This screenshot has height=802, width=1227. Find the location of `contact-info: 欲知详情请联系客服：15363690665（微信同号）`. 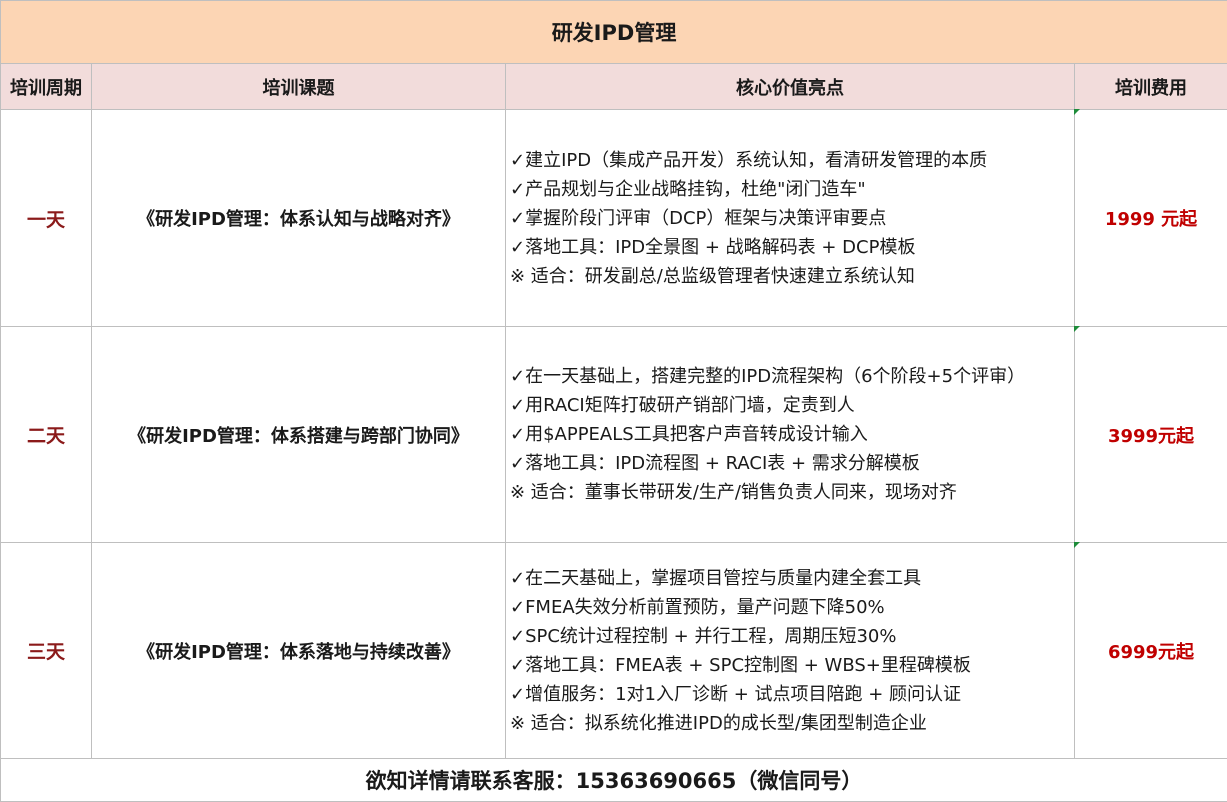

contact-info: 欲知详情请联系客服：15363690665（微信同号） is located at coordinates (614, 780).